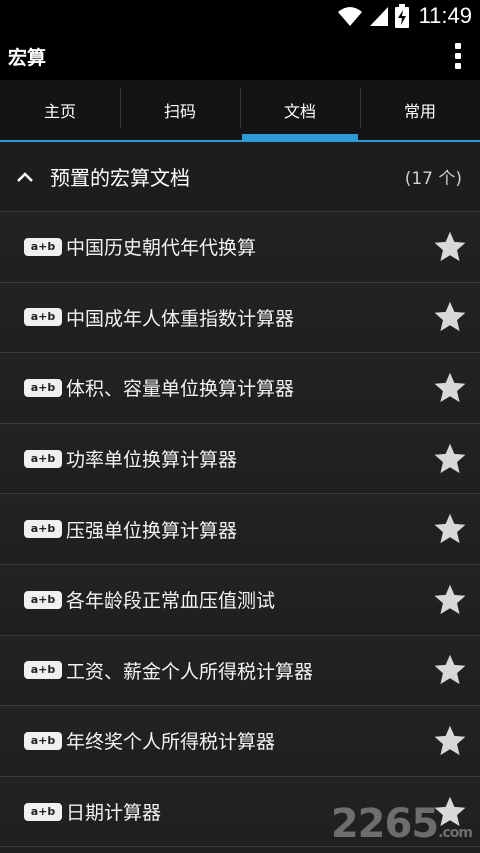  Describe the element at coordinates (401, 824) in the screenshot. I see `watermark: 2265.com` at that location.